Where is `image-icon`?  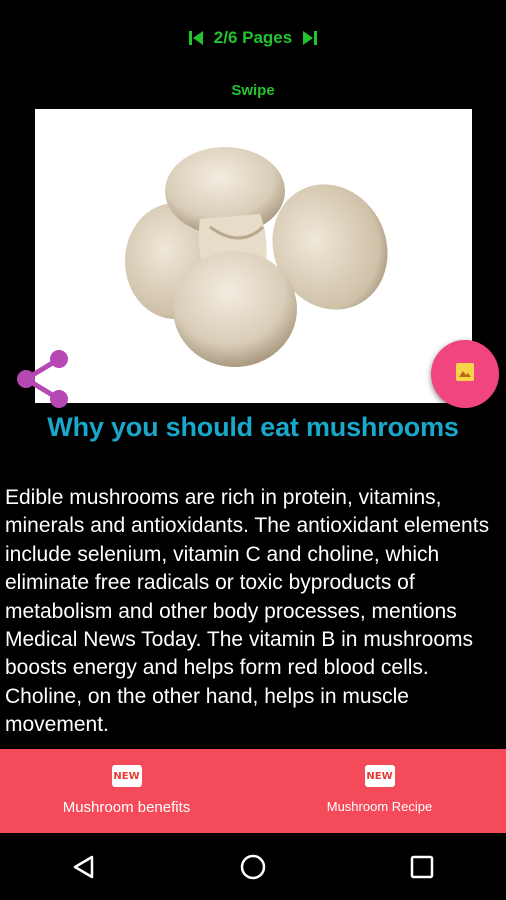 image-icon is located at coordinates (465, 374).